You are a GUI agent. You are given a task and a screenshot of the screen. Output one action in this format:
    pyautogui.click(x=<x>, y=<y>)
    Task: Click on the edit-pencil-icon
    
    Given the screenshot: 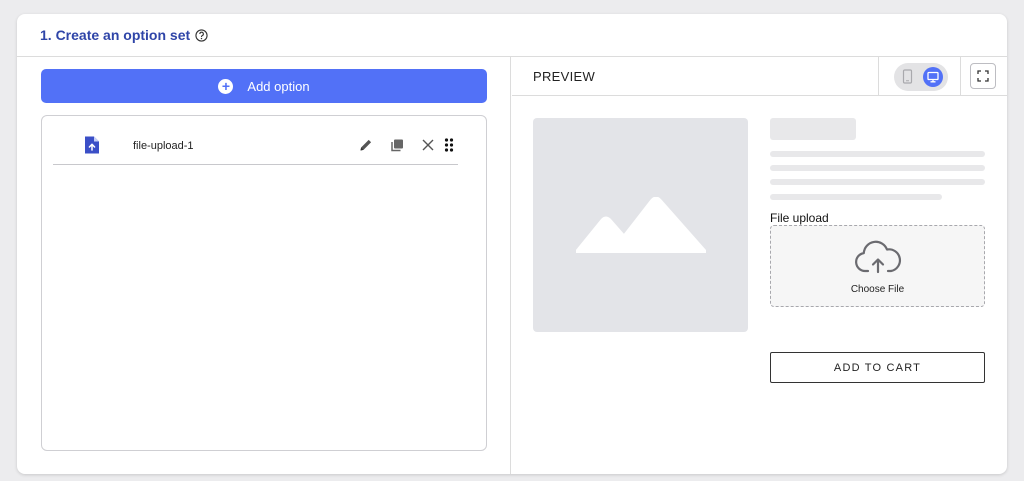 What is the action you would take?
    pyautogui.click(x=366, y=145)
    